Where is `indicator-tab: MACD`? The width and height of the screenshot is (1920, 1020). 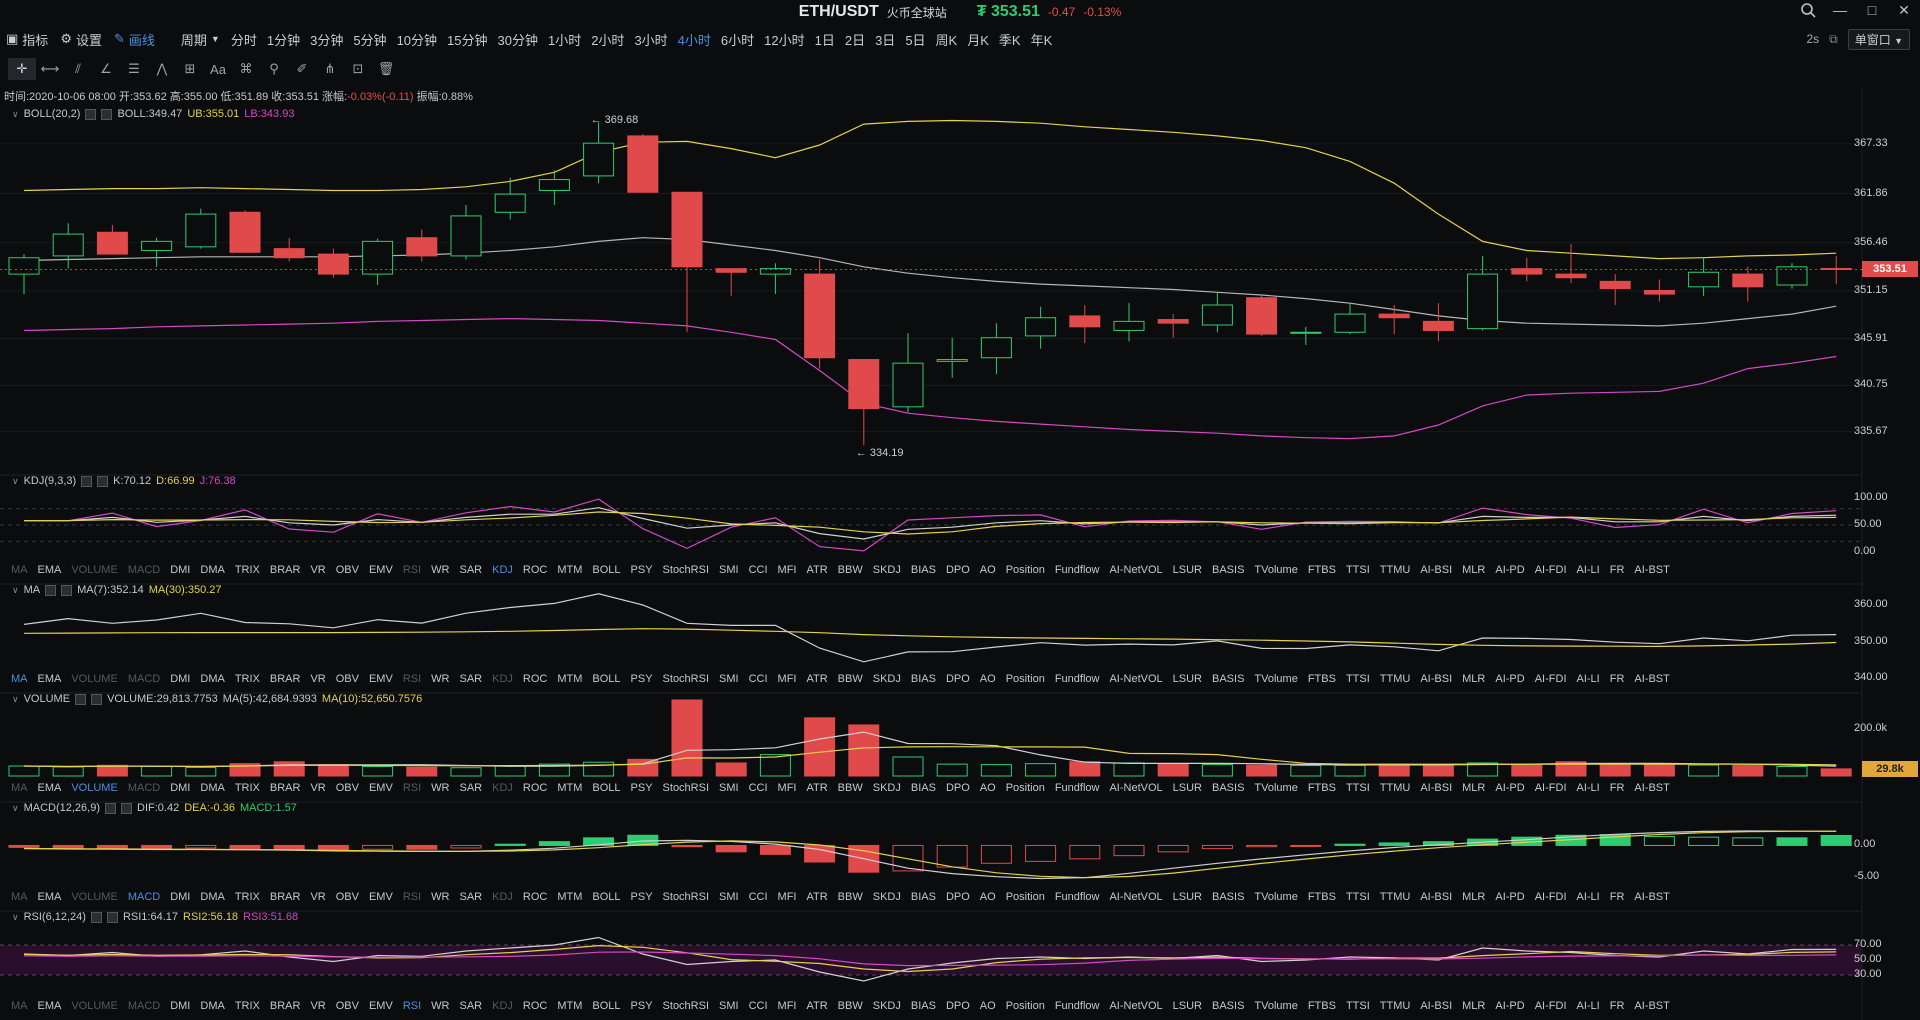
indicator-tab: MACD is located at coordinates (144, 570).